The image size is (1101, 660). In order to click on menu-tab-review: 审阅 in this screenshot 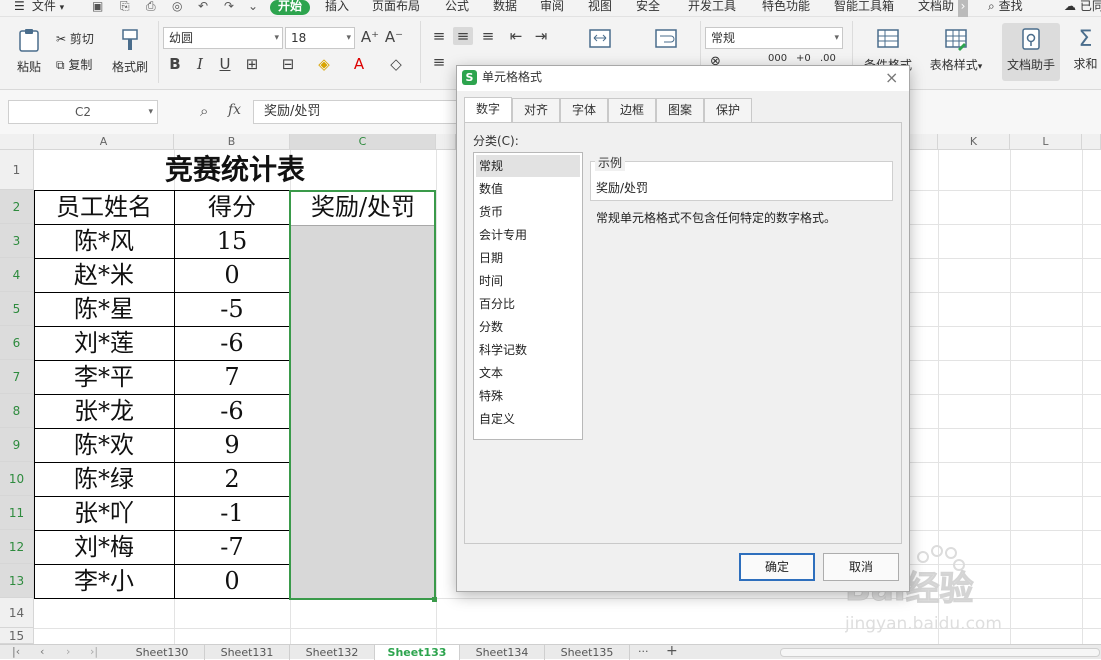, I will do `click(552, 8)`.